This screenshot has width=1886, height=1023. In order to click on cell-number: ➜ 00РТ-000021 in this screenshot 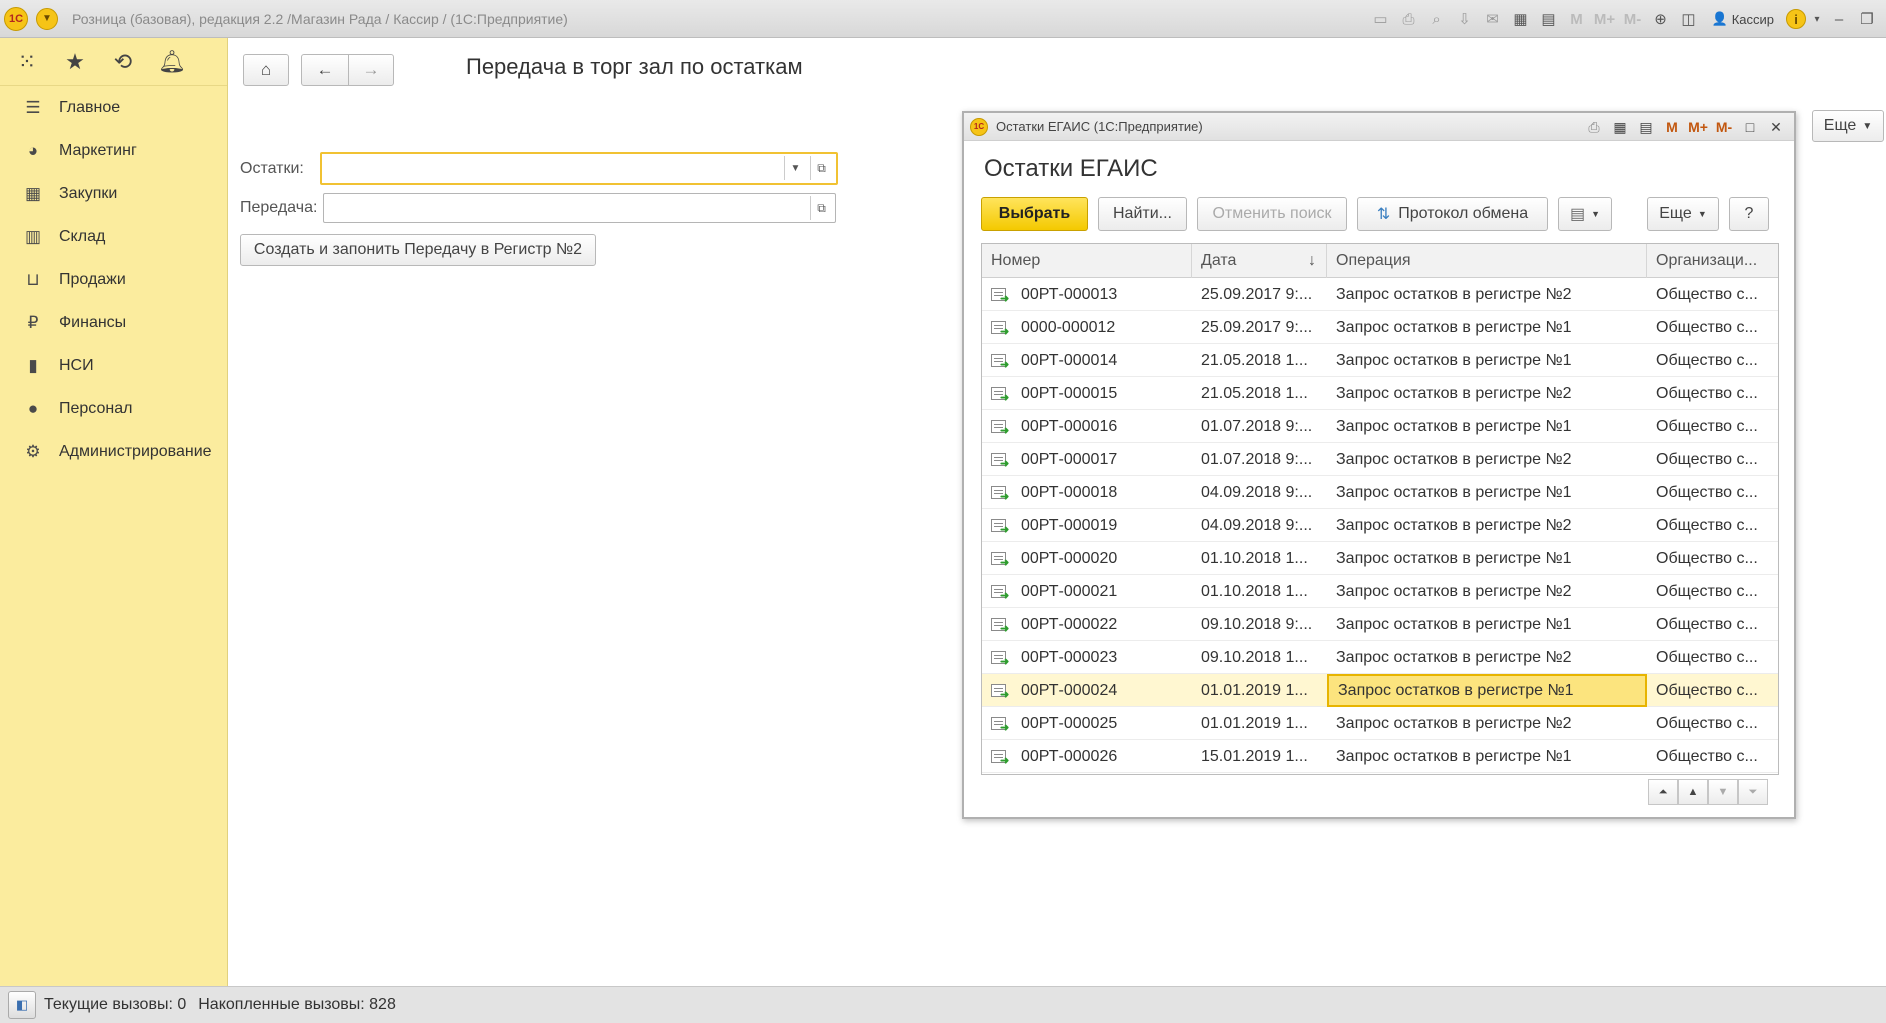, I will do `click(1087, 591)`.